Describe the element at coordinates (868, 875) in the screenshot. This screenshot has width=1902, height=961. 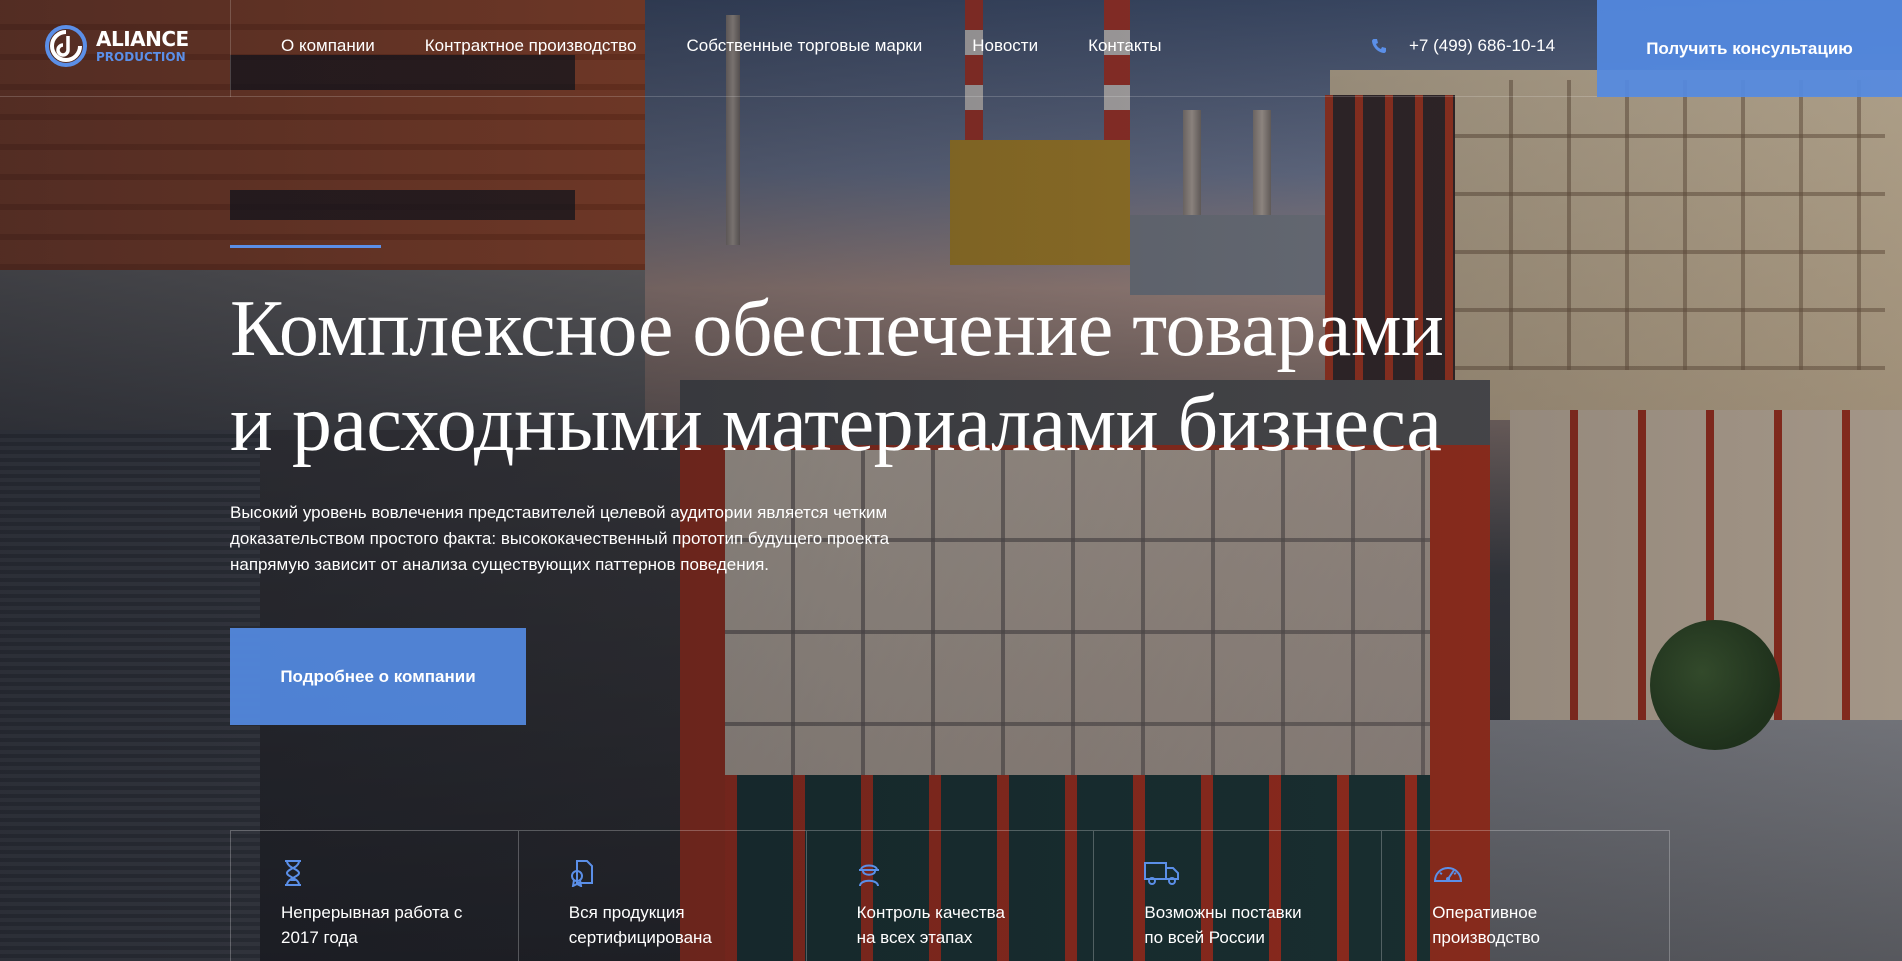
I see `worker-helmet-icon` at that location.